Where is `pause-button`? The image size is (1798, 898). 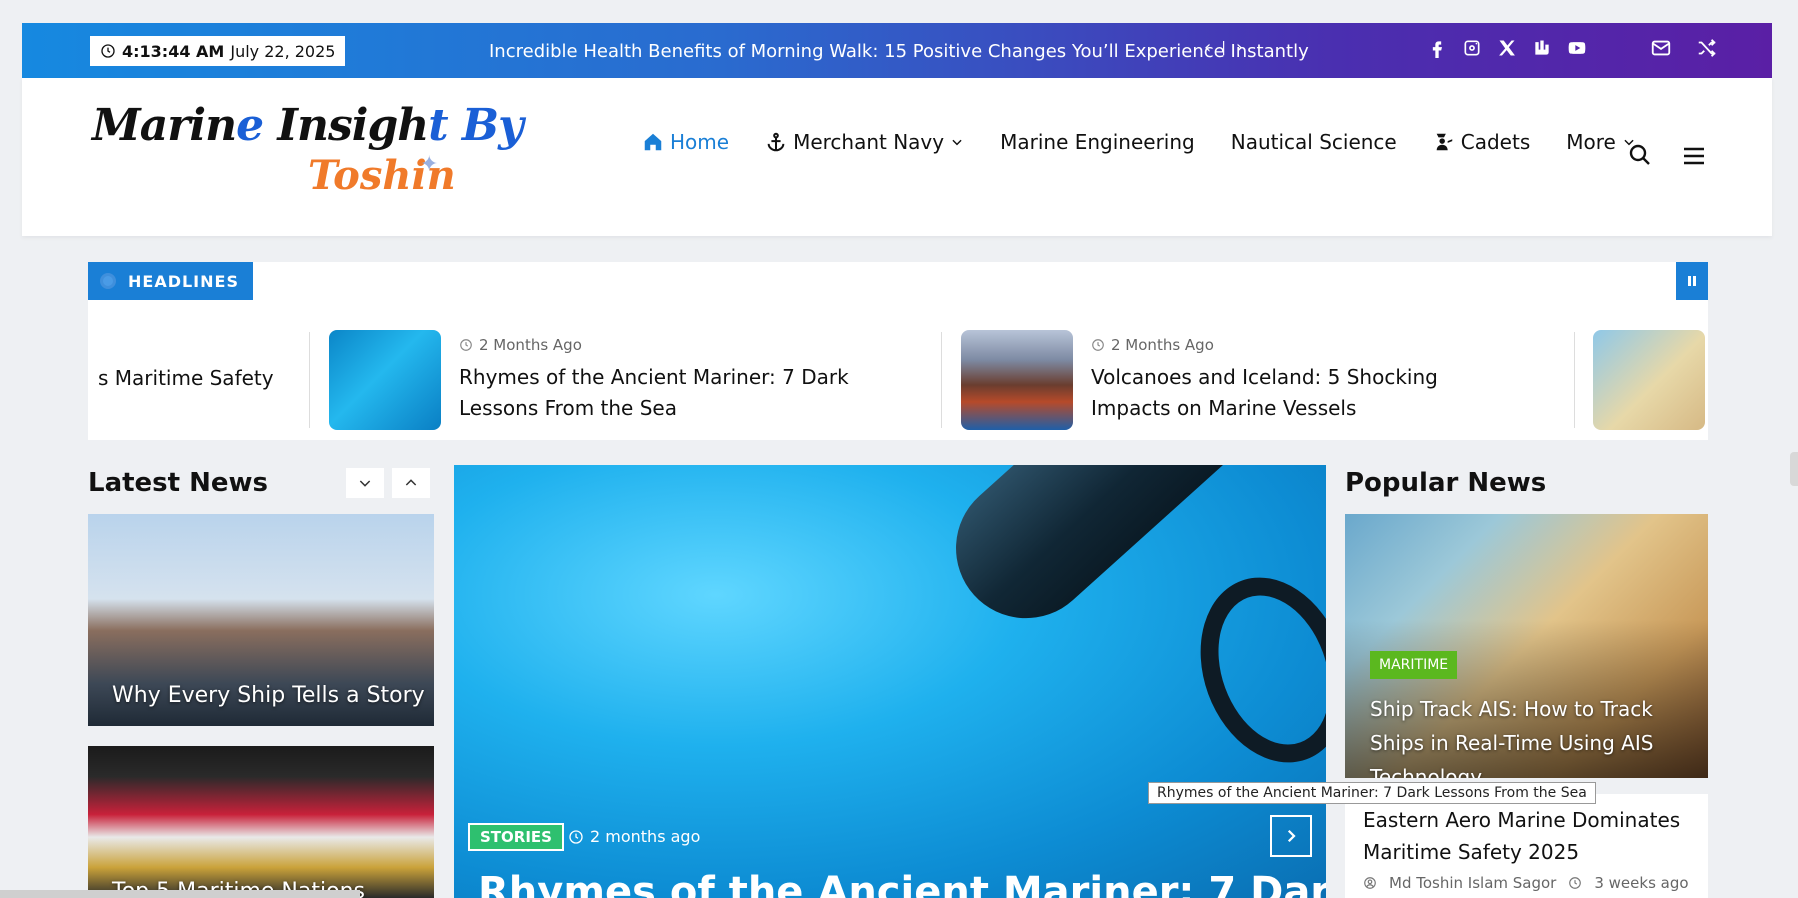
pause-button is located at coordinates (1692, 281).